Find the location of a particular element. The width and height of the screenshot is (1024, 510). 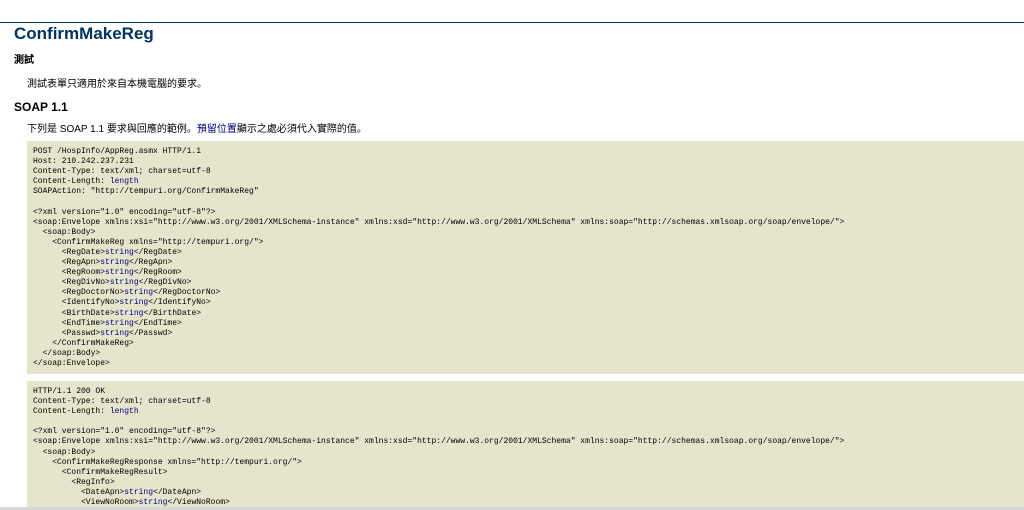

code-text: <RegDivNo> is located at coordinates (71, 283).